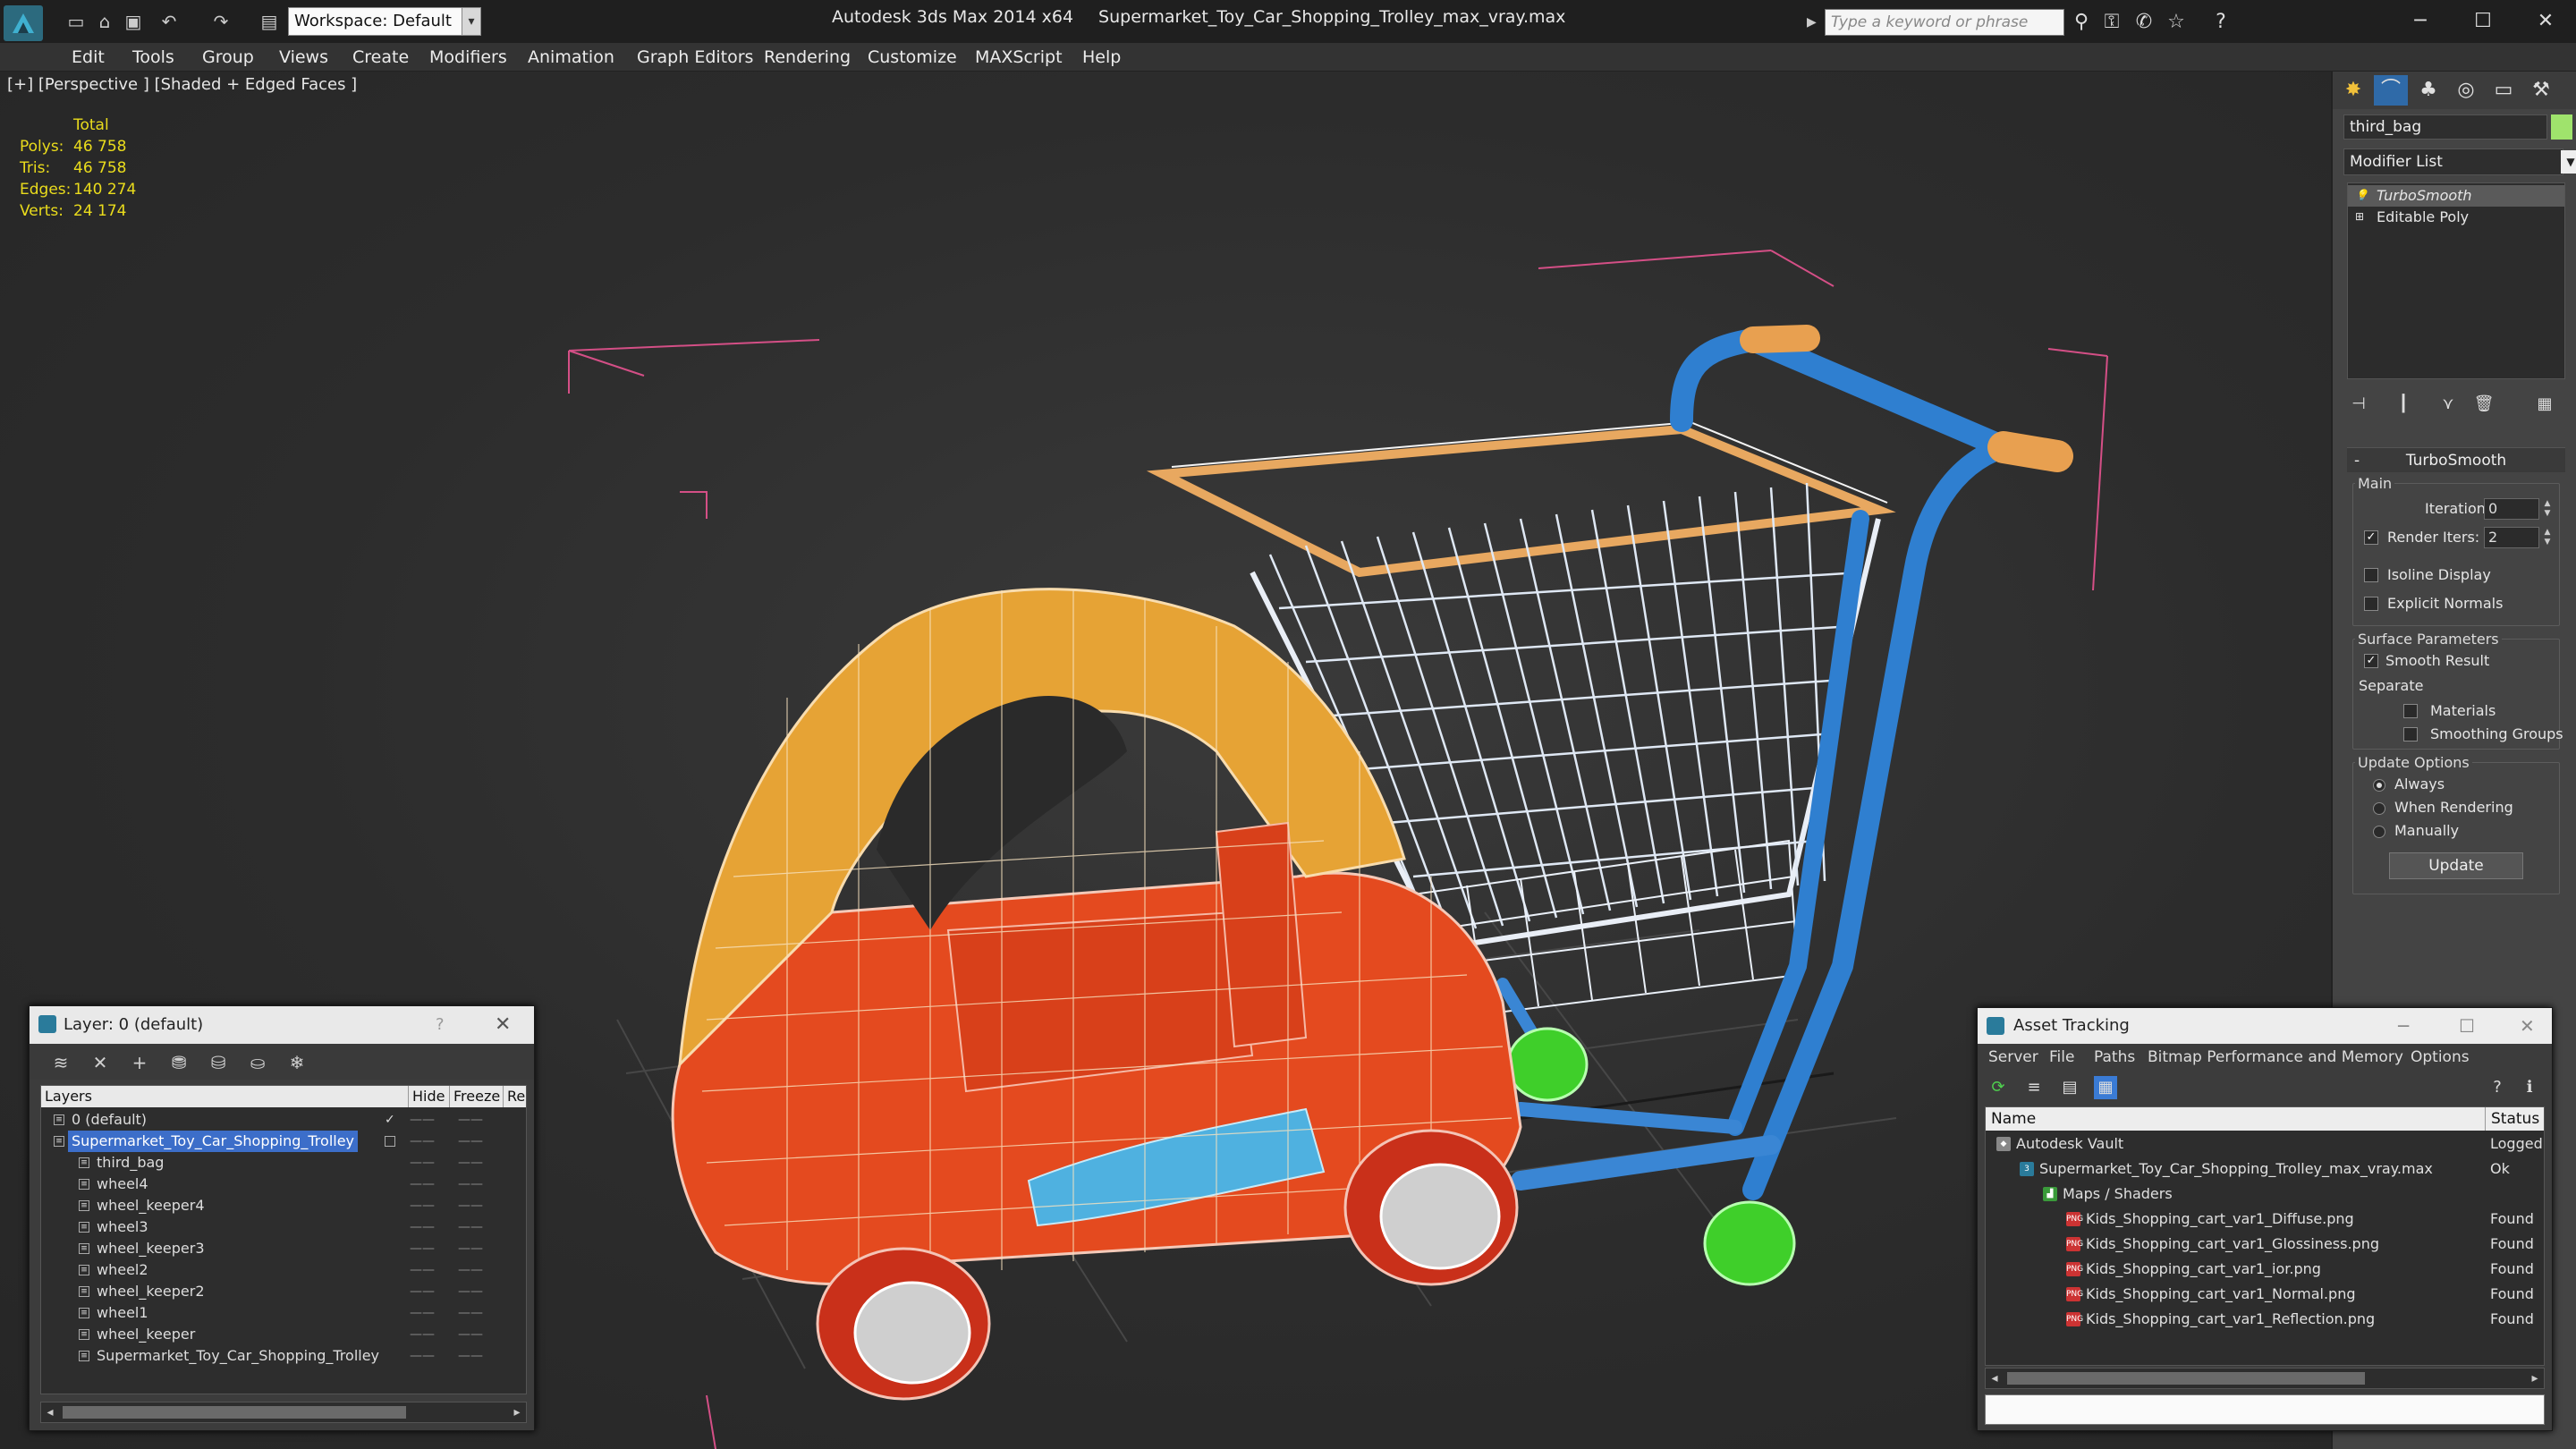 This screenshot has width=2576, height=1449. Describe the element at coordinates (297, 1062) in the screenshot. I see `freeze-all-layers-icon: ❄` at that location.